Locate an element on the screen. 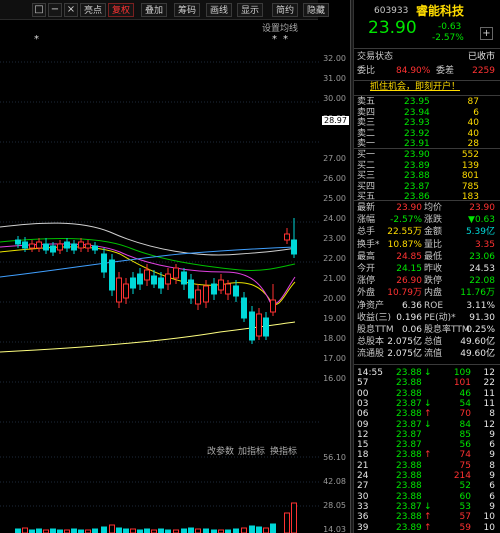 This screenshot has width=500, height=533. asks-level-label: 卖二 is located at coordinates (366, 133).